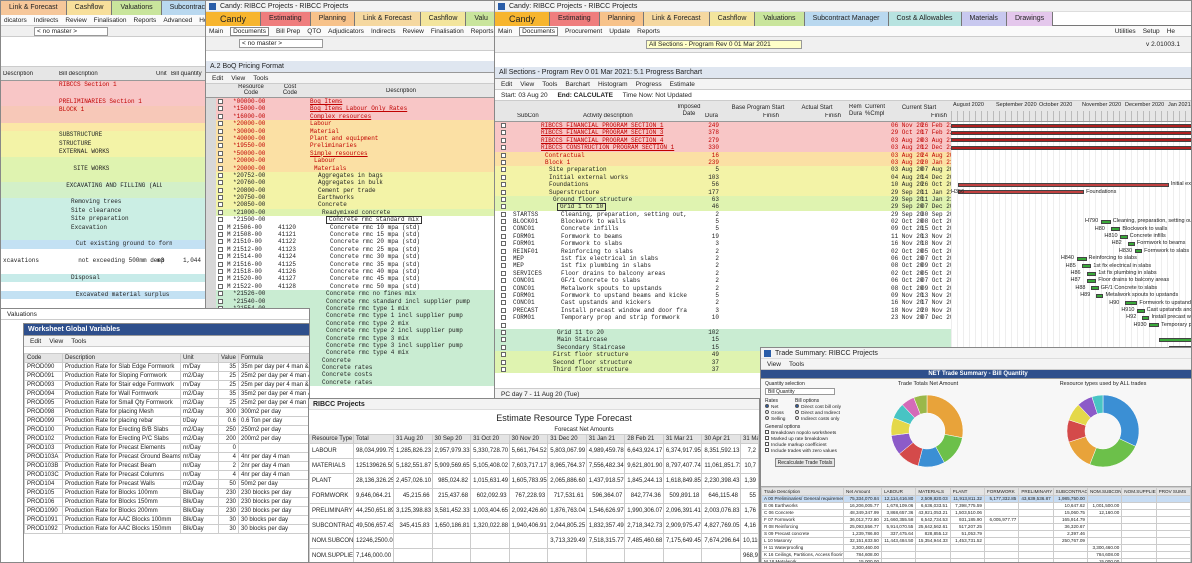  Describe the element at coordinates (238, 78) in the screenshot. I see `menu-item: View` at that location.